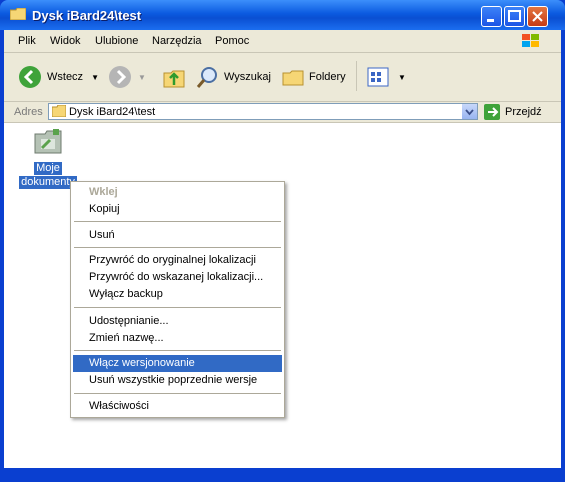 The image size is (565, 482). Describe the element at coordinates (27, 41) in the screenshot. I see `menu-file: Plik` at that location.